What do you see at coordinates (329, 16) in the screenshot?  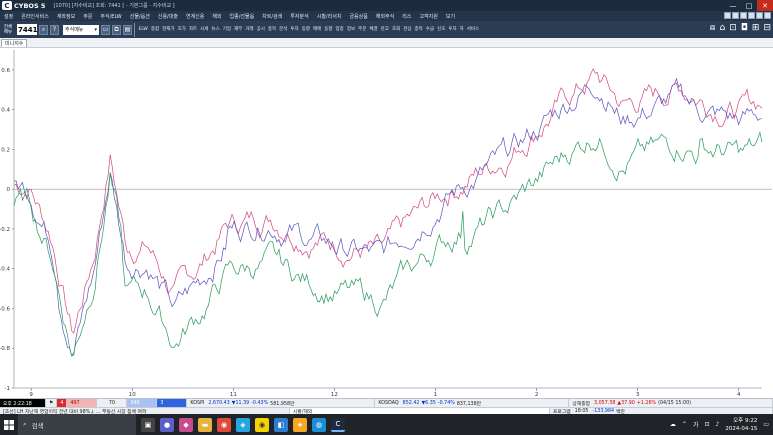 I see `menu-item: 시황/리서치` at bounding box center [329, 16].